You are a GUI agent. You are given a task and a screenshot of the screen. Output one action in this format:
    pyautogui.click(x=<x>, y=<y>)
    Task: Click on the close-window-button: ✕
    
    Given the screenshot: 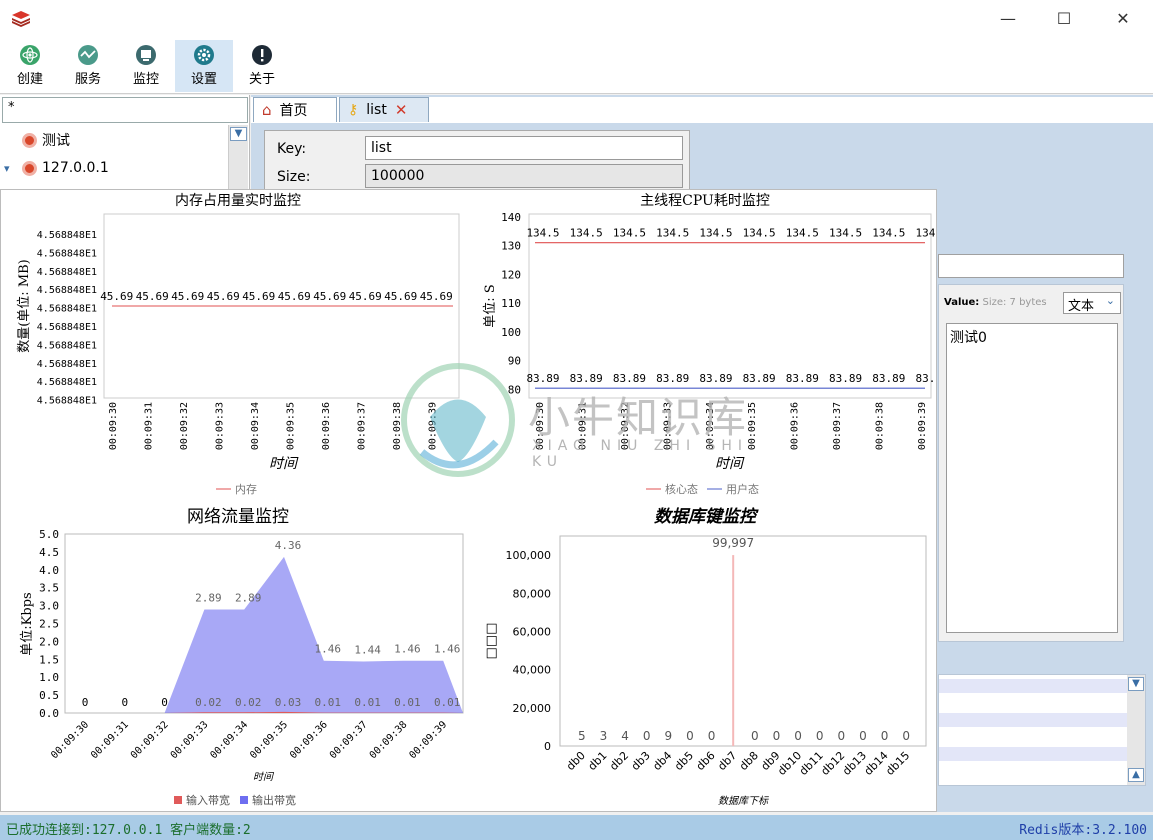 What is the action you would take?
    pyautogui.click(x=1123, y=18)
    